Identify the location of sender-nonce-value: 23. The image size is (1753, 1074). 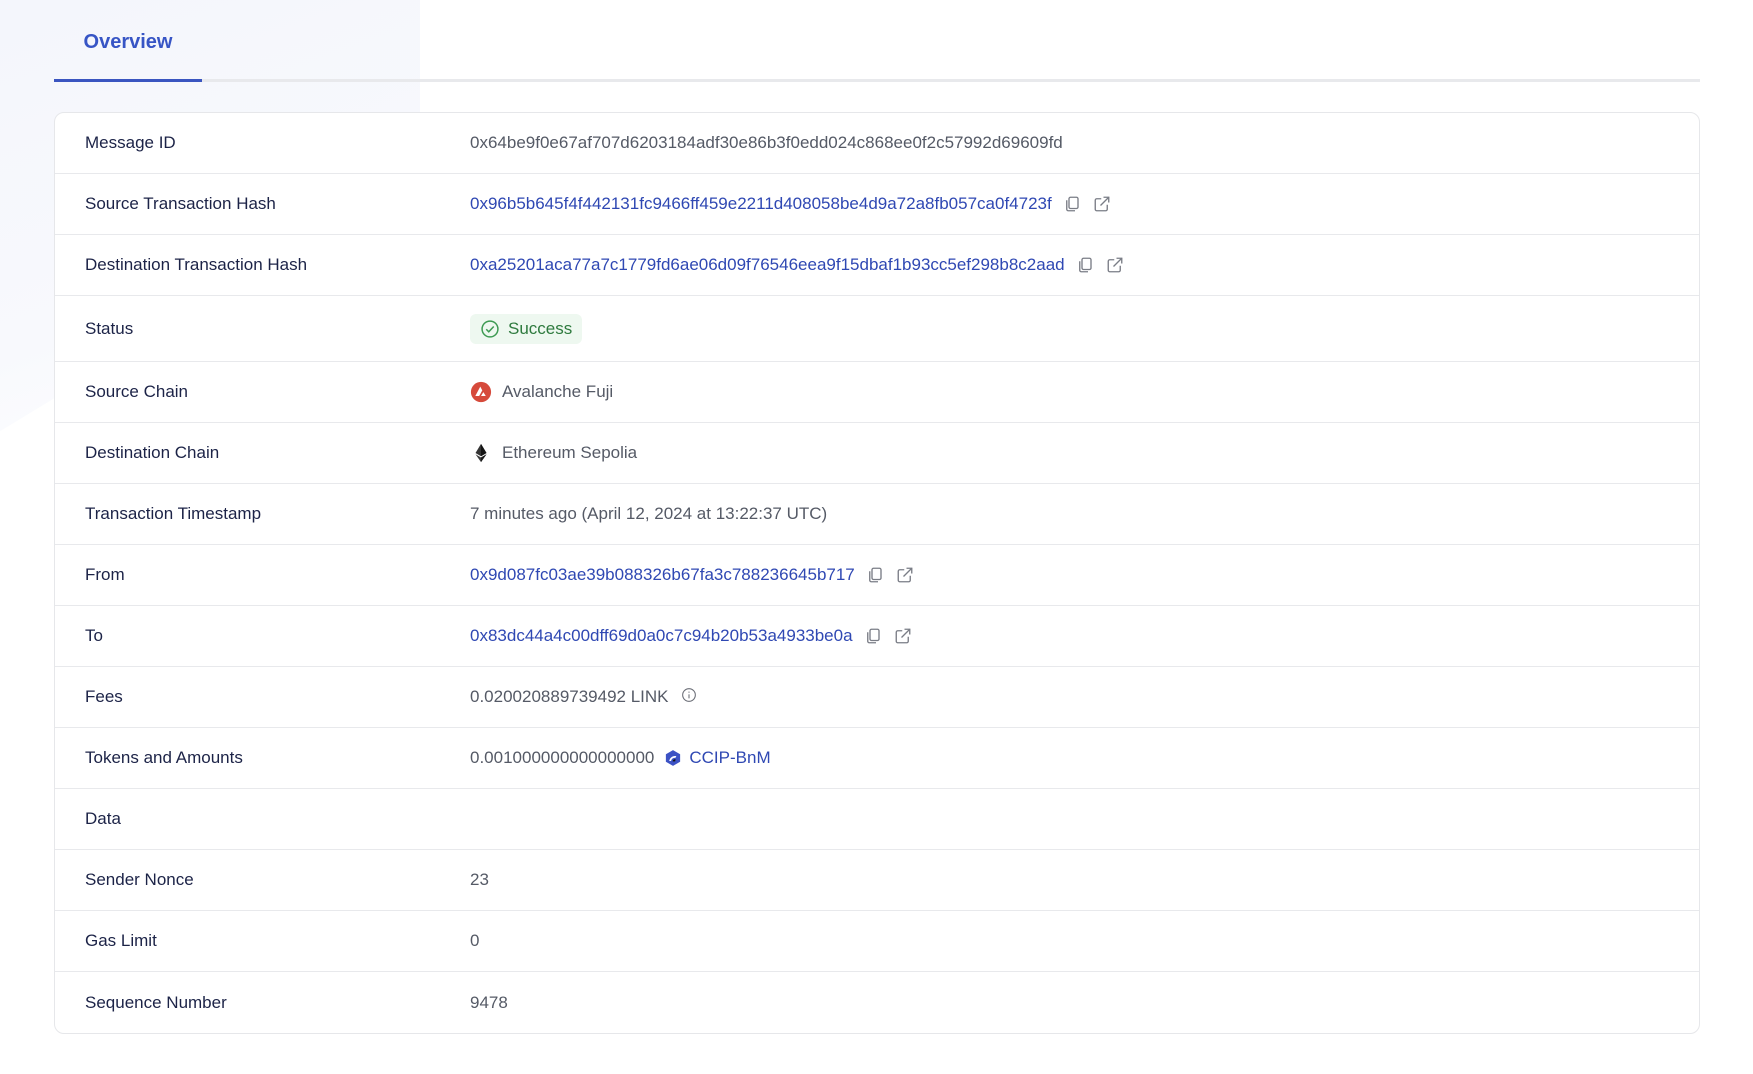
(479, 879).